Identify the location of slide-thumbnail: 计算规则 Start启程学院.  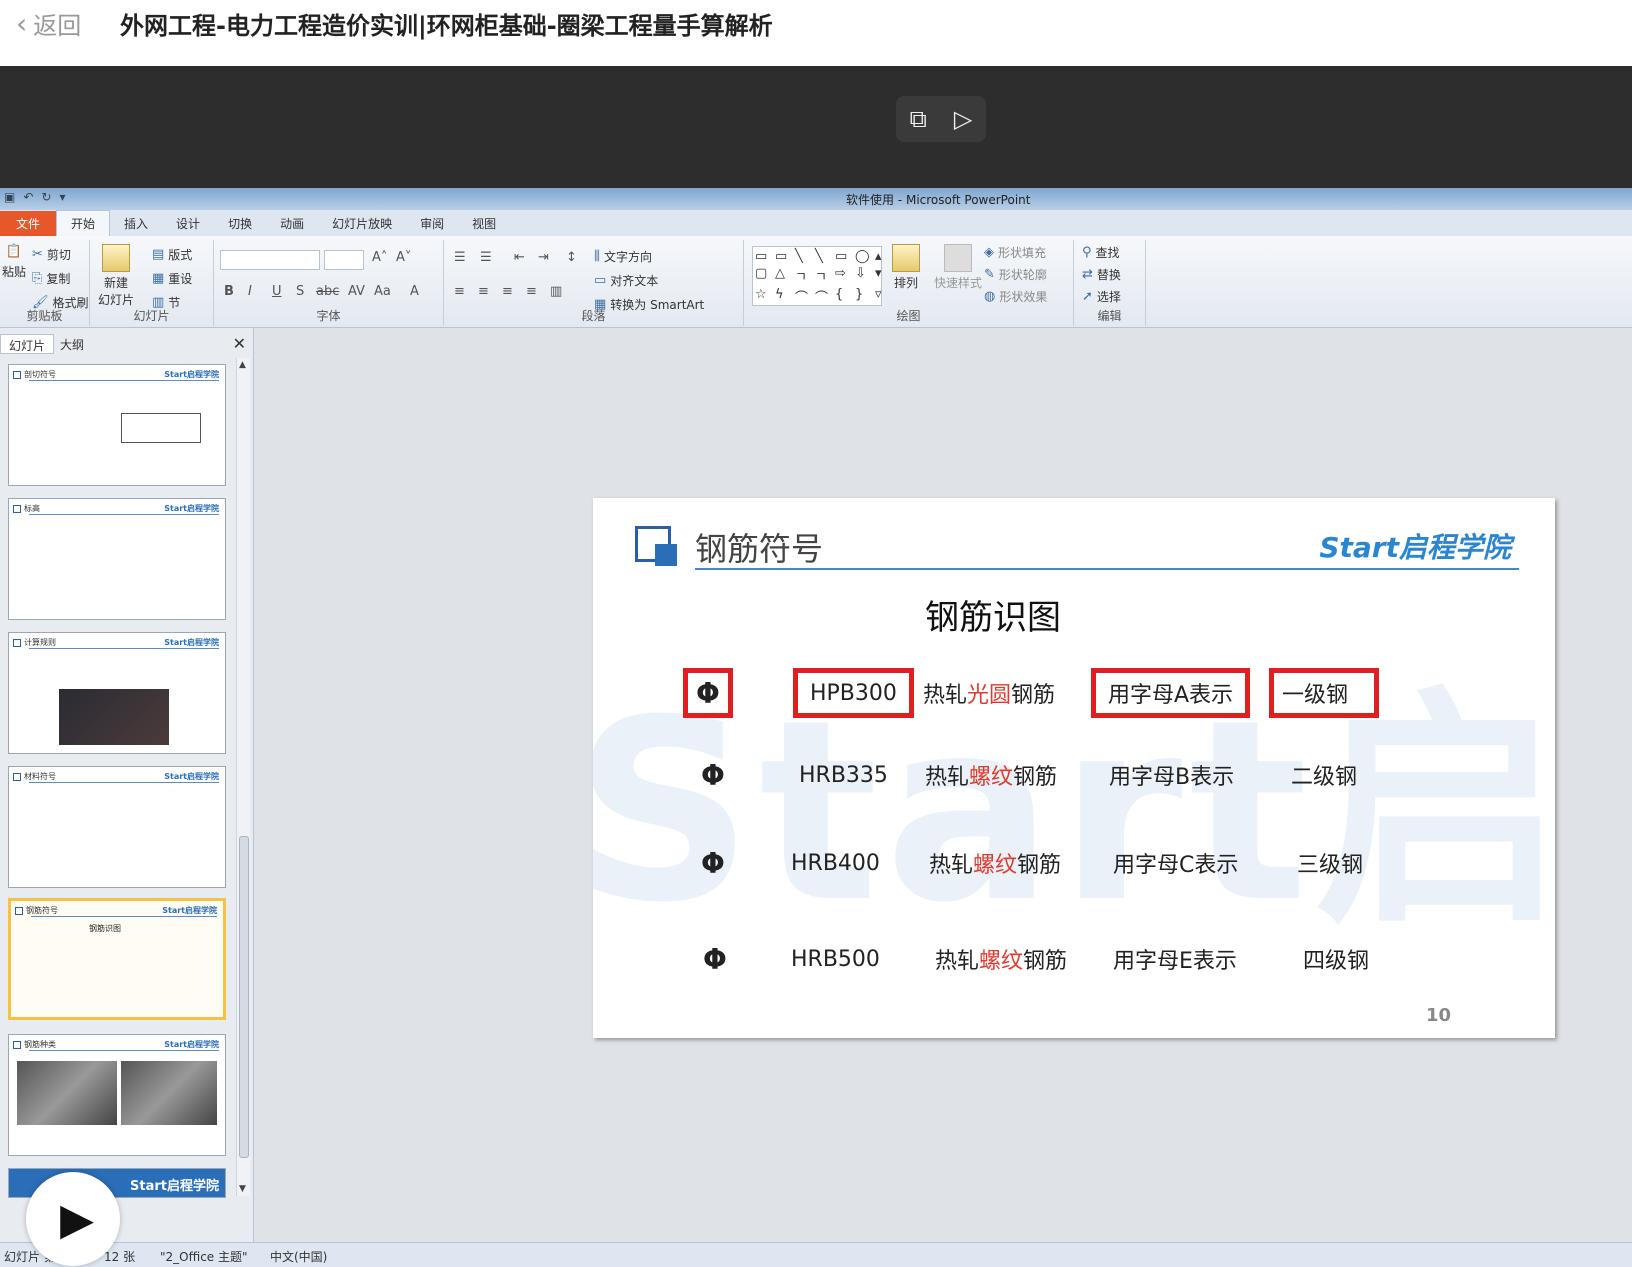
(117, 693).